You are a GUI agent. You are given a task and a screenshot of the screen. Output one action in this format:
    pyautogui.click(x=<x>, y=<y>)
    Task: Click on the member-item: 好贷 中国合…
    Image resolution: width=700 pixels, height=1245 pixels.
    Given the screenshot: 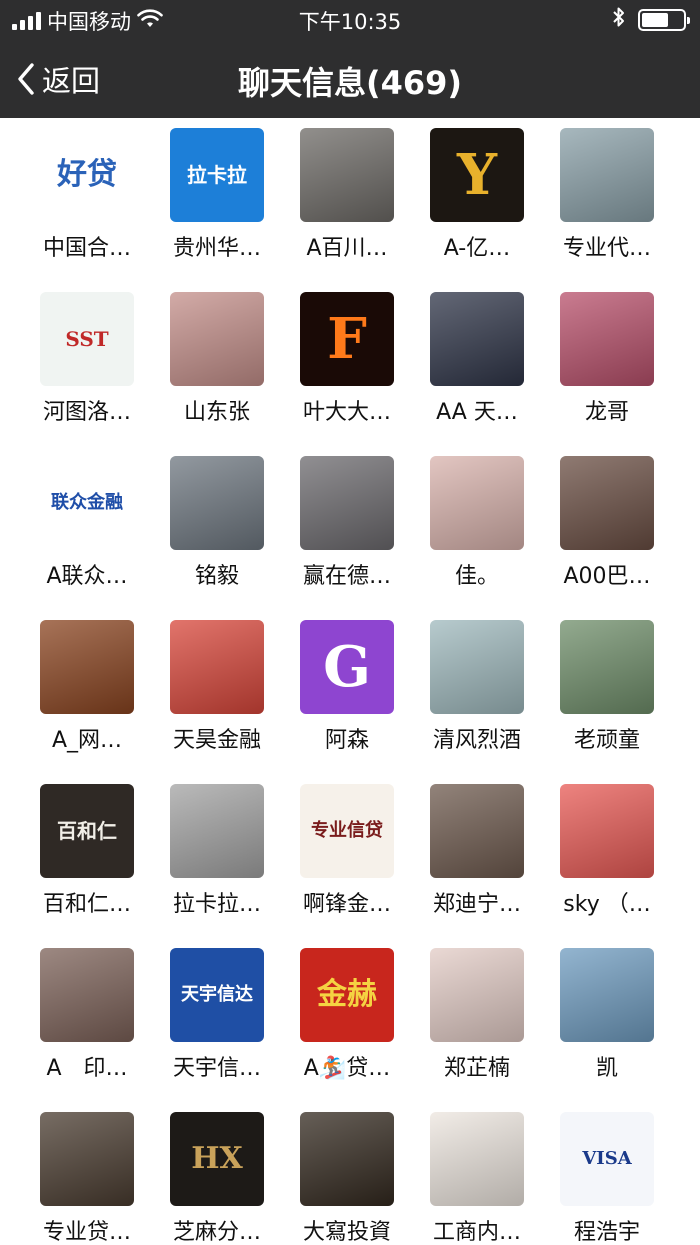 What is the action you would take?
    pyautogui.click(x=87, y=195)
    